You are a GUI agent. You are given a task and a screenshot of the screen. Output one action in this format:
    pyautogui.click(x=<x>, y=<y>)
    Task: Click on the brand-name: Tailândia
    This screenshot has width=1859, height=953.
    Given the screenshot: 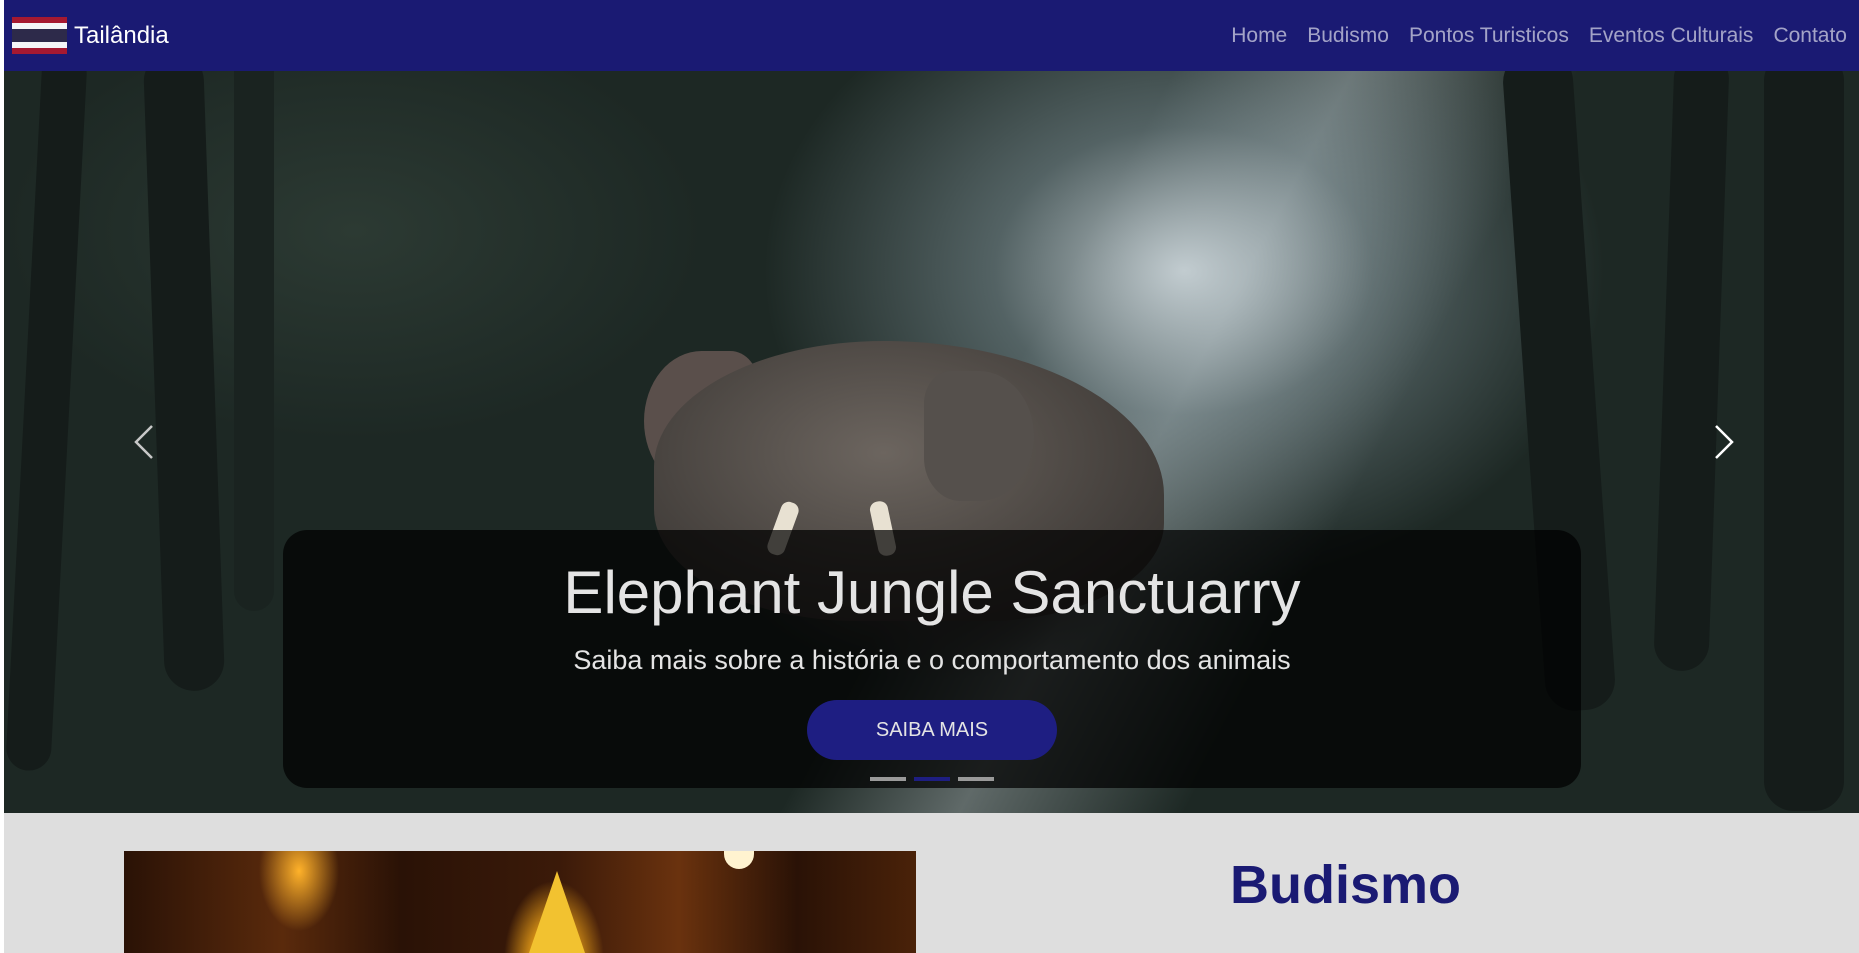 What is the action you would take?
    pyautogui.click(x=121, y=35)
    